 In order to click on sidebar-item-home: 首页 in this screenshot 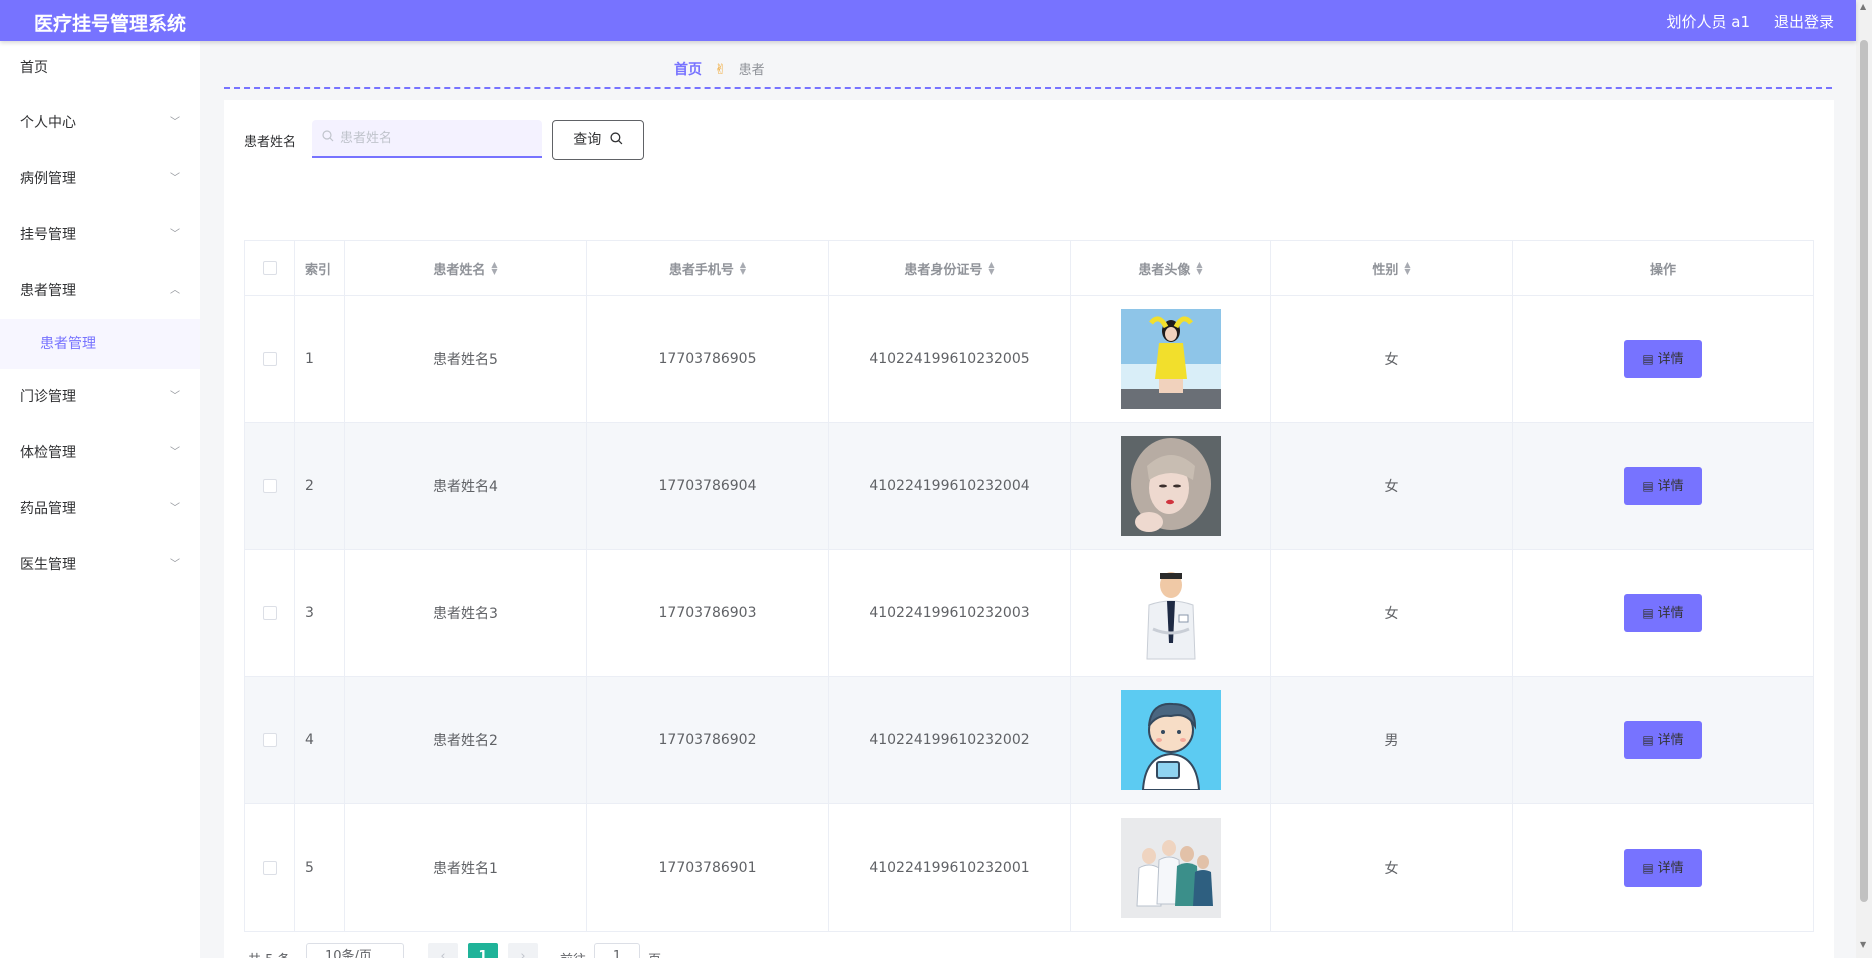, I will do `click(100, 68)`.